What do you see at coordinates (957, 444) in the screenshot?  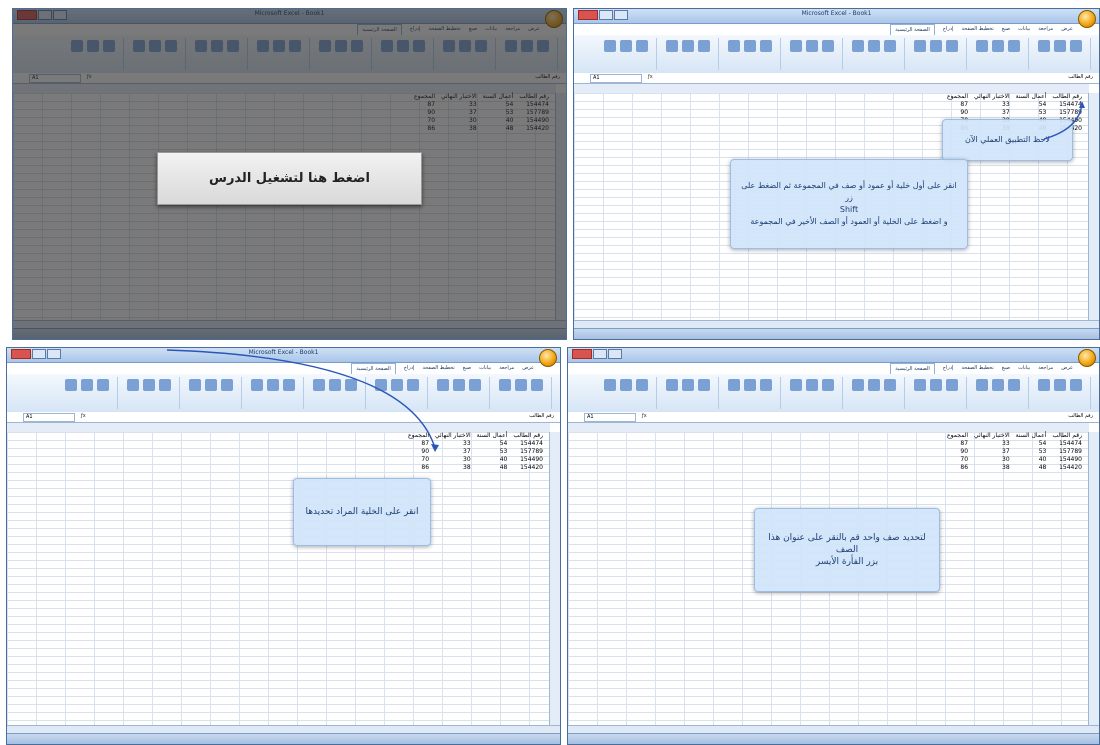 I see `table-cell: 87` at bounding box center [957, 444].